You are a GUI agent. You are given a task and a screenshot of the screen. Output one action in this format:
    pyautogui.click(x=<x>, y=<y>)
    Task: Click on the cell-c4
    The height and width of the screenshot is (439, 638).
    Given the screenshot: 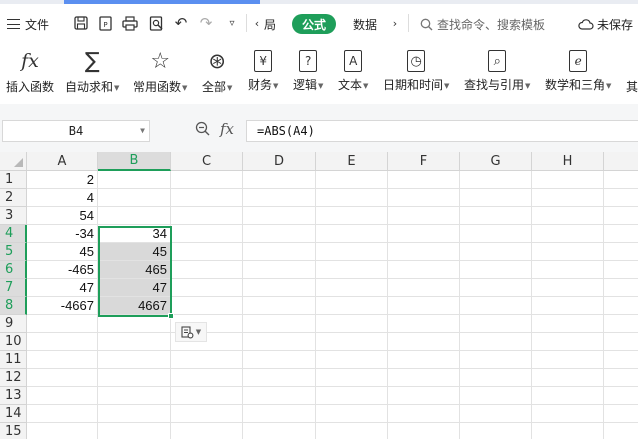 What is the action you would take?
    pyautogui.click(x=207, y=234)
    